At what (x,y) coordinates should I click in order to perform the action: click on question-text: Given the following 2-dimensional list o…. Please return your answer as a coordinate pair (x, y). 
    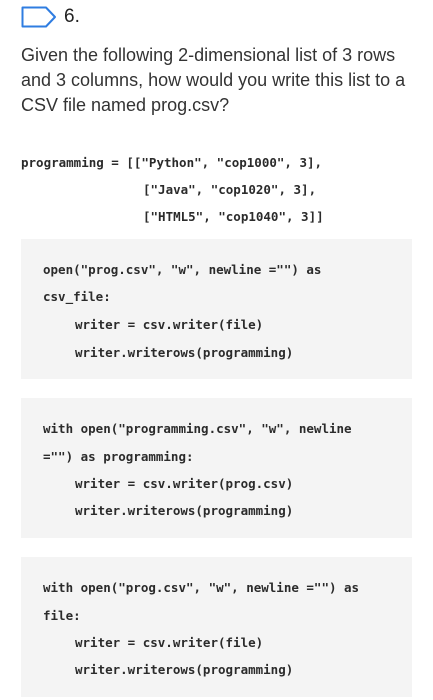
    Looking at the image, I should click on (213, 80).